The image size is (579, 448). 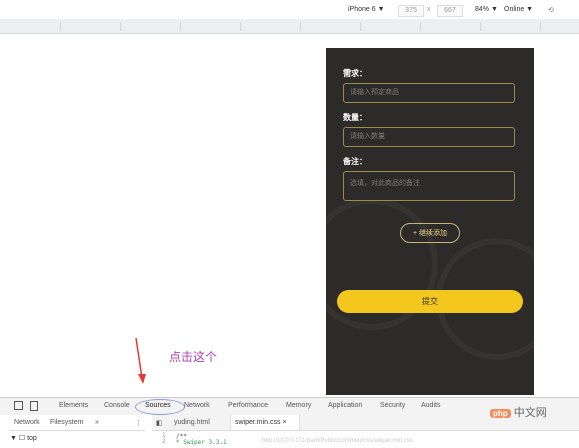 I want to click on submit-button: 提交, so click(x=430, y=301).